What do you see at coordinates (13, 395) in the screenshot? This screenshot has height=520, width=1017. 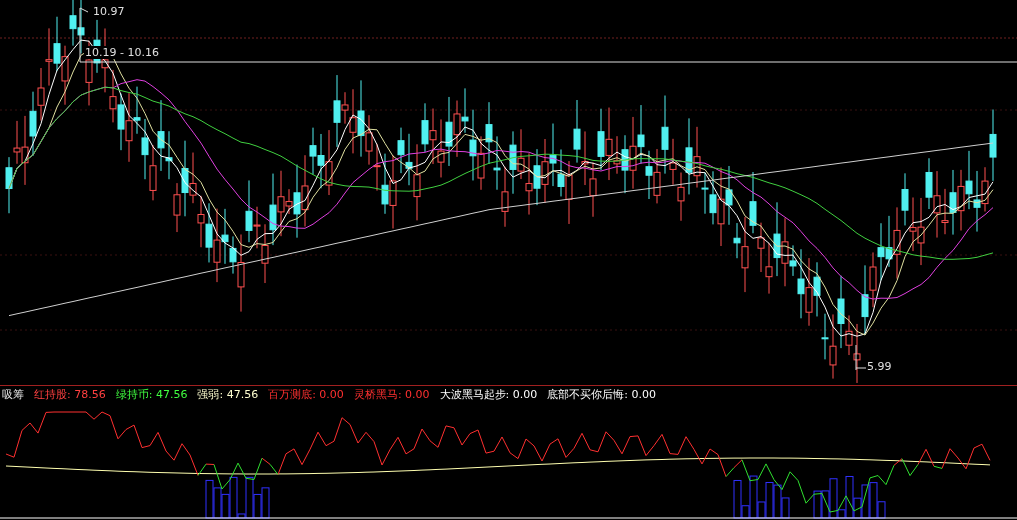 I see `indicator-title: 吸筹` at bounding box center [13, 395].